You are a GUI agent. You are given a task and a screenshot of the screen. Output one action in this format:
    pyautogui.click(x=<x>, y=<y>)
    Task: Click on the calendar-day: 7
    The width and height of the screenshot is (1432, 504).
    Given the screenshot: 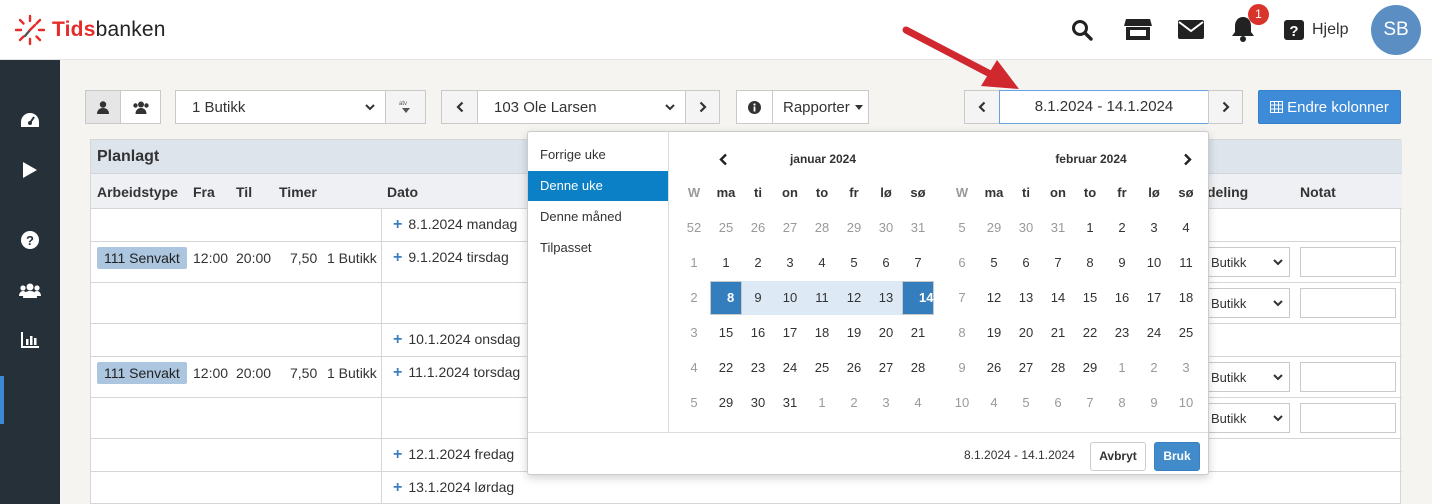 What is the action you would take?
    pyautogui.click(x=1058, y=263)
    